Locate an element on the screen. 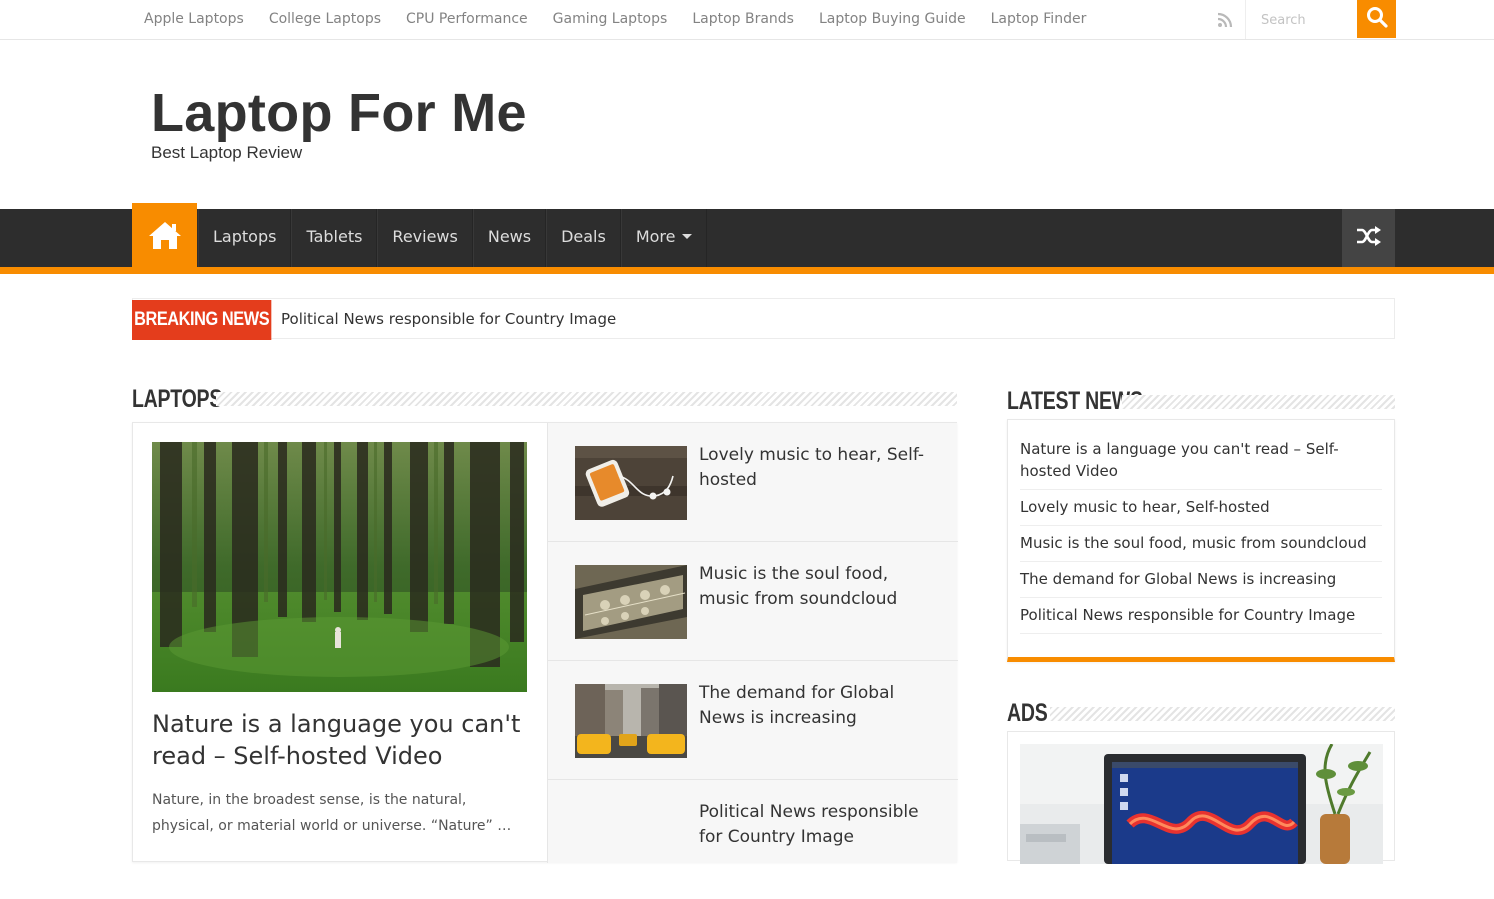 Image resolution: width=1494 pixels, height=899 pixels. ad-image is located at coordinates (1201, 804).